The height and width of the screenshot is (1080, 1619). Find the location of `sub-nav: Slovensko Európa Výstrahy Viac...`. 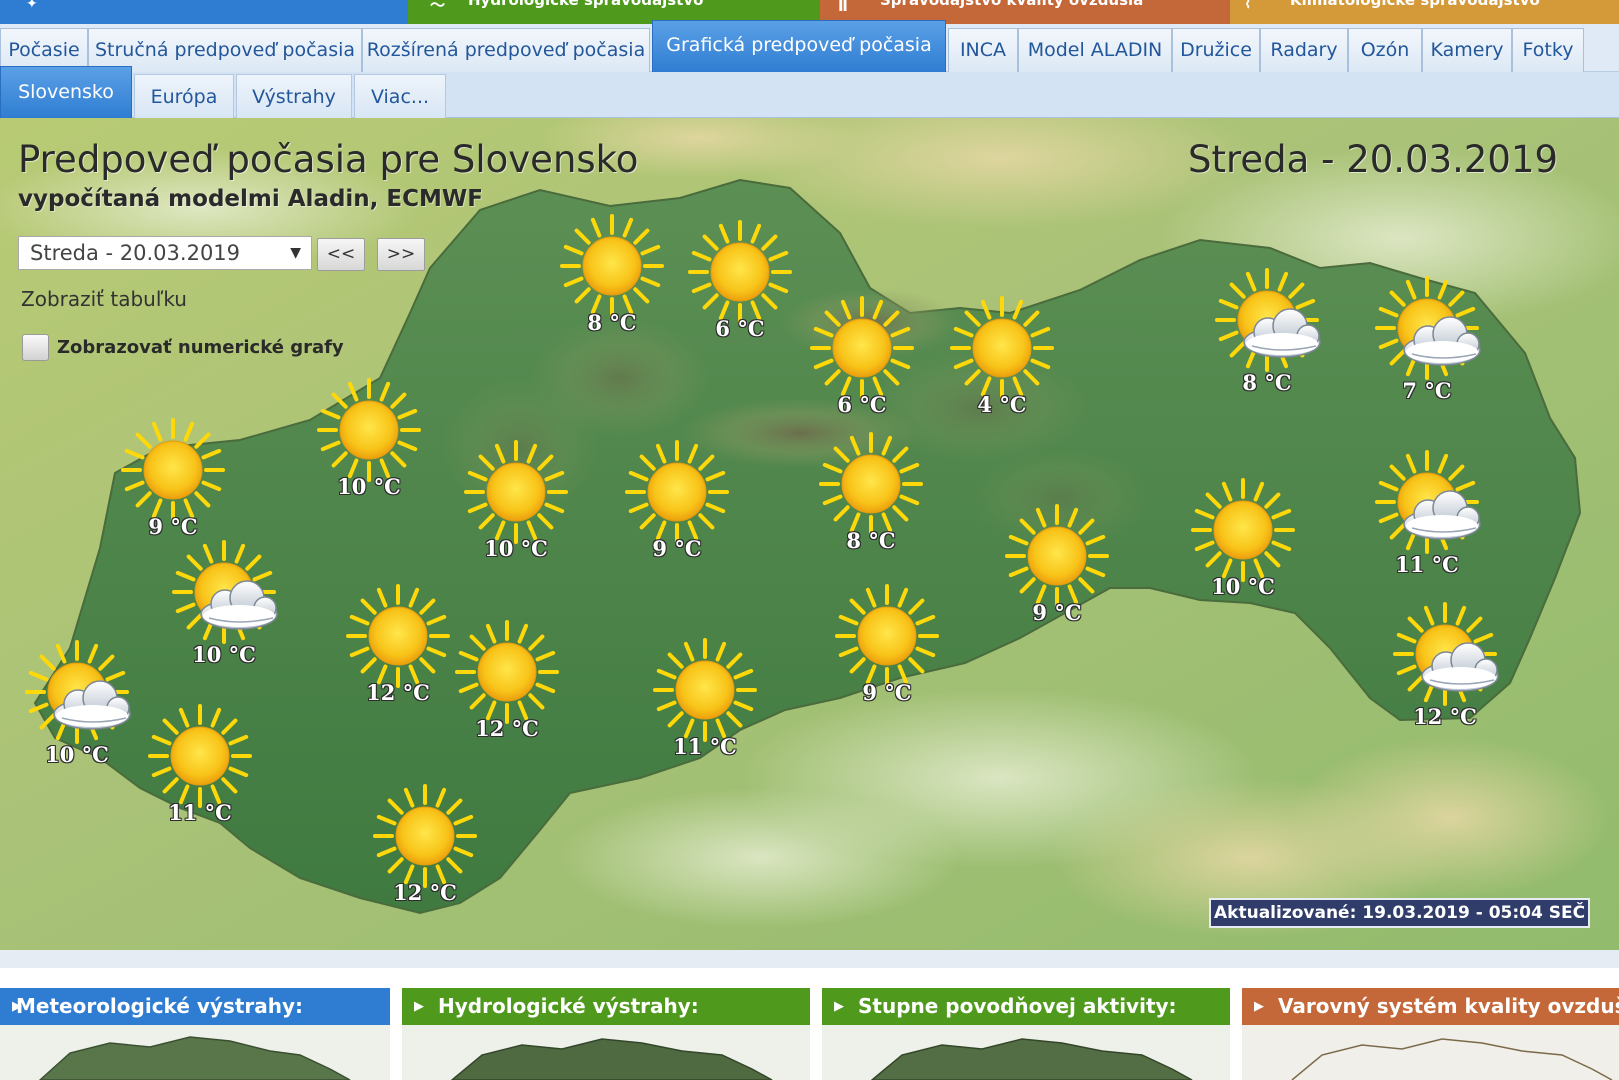

sub-nav: Slovensko Európa Výstrahy Viac... is located at coordinates (809, 92).